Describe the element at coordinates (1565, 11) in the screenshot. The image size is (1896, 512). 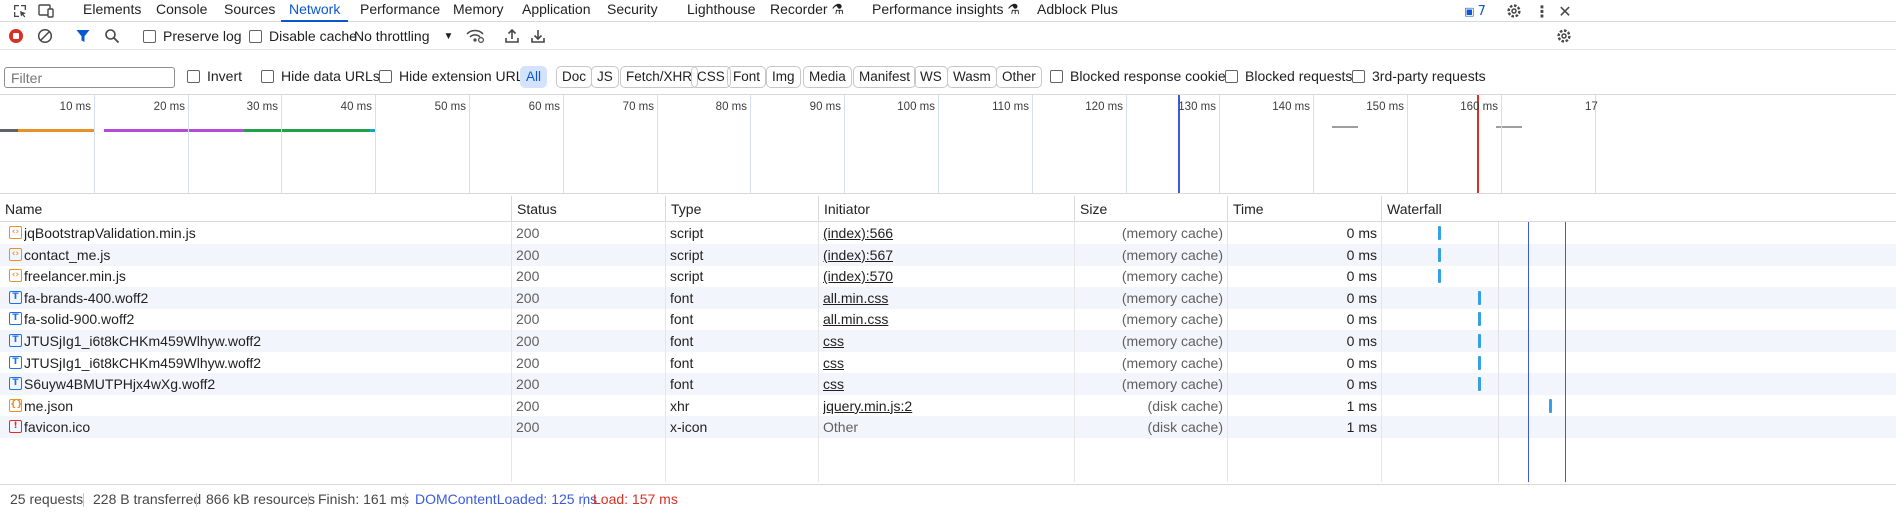
I see `close-devtools-icon: ✕` at that location.